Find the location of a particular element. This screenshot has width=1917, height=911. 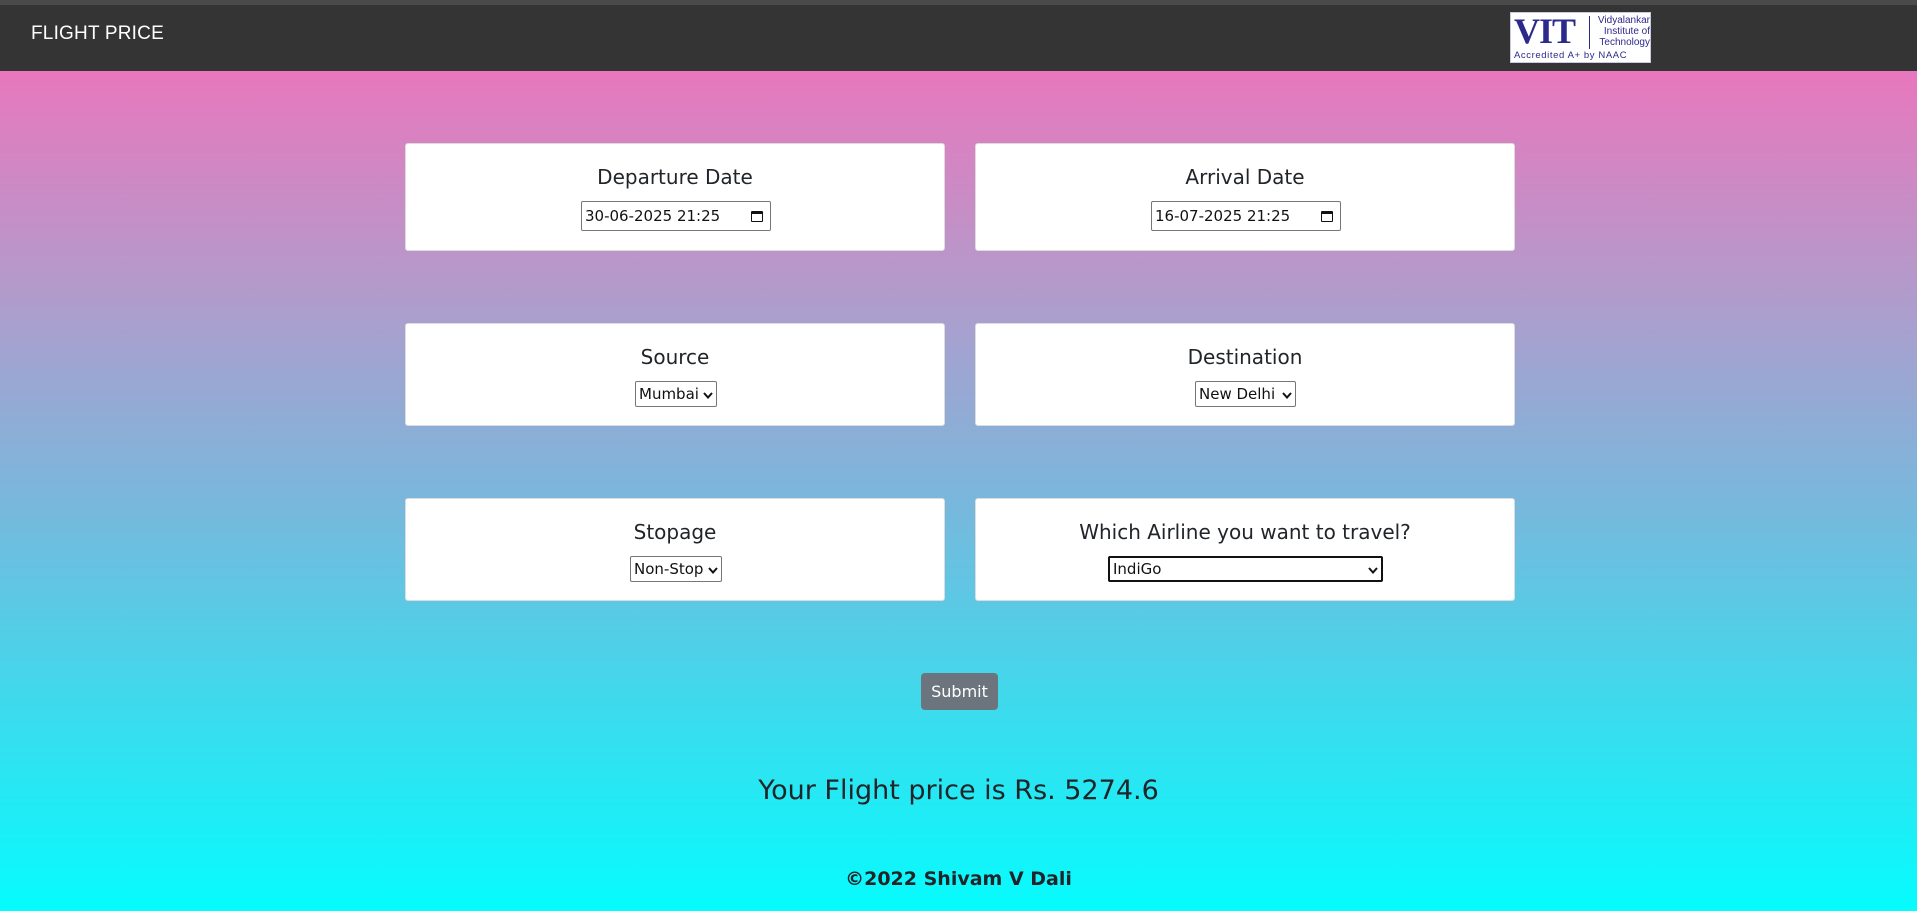

footer-copyright: ©2022 Shivam V Dali is located at coordinates (958, 879).